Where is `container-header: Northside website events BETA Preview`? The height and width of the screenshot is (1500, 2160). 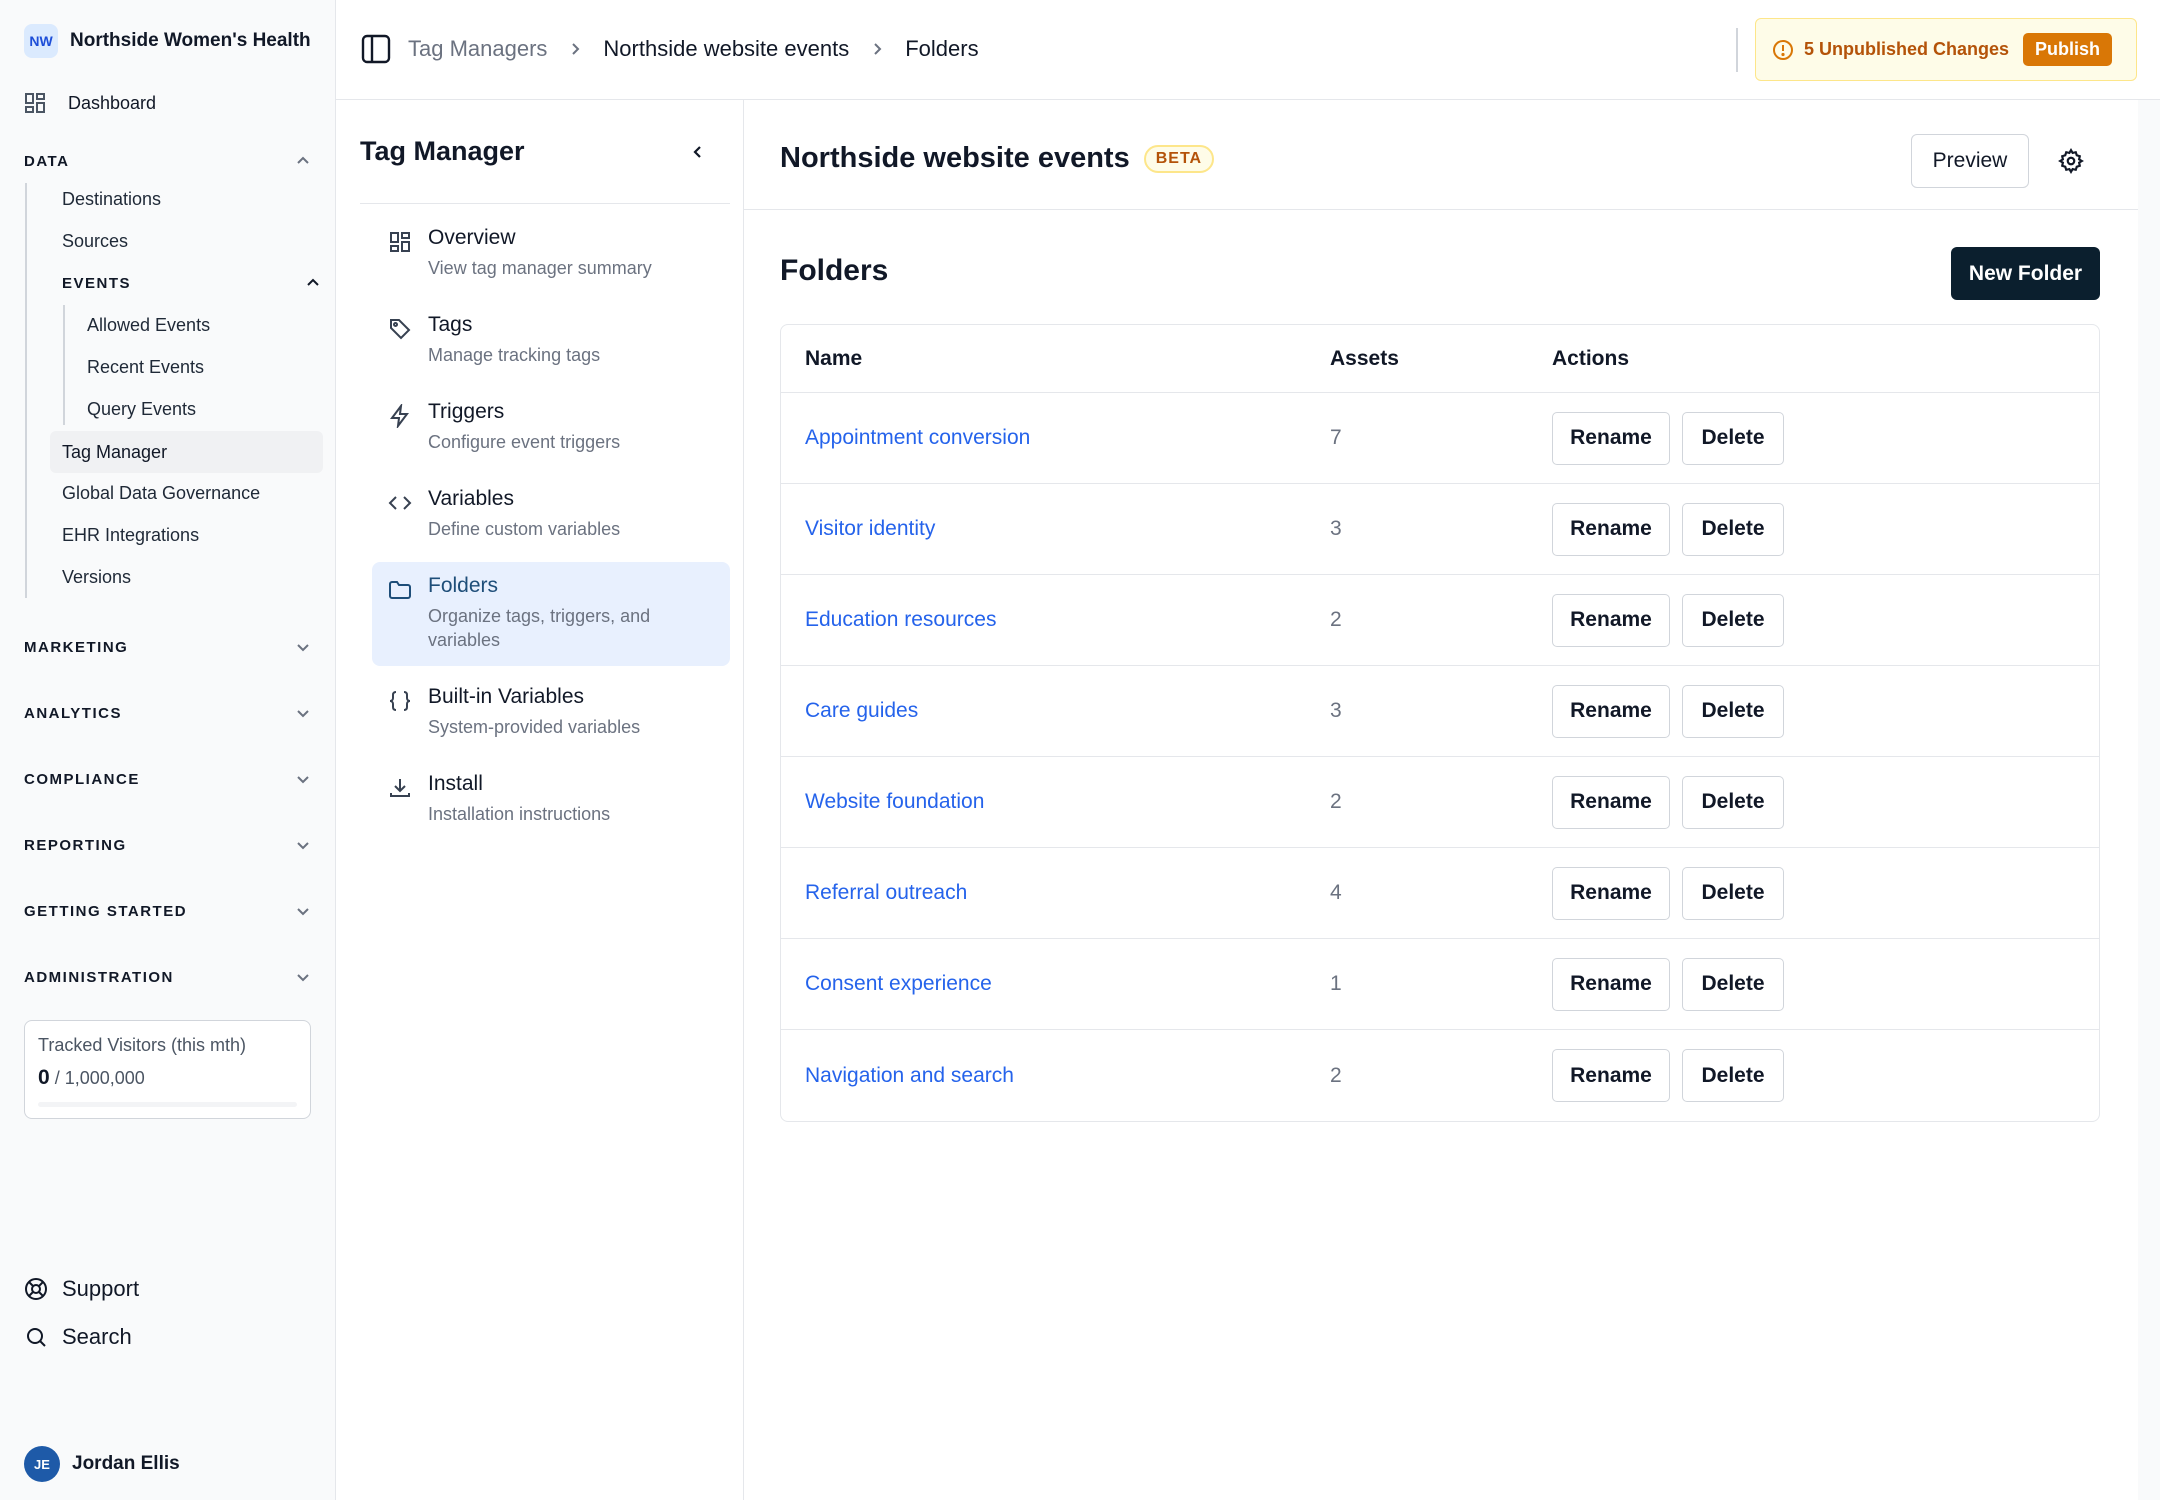
container-header: Northside website events BETA Preview is located at coordinates (1441, 155).